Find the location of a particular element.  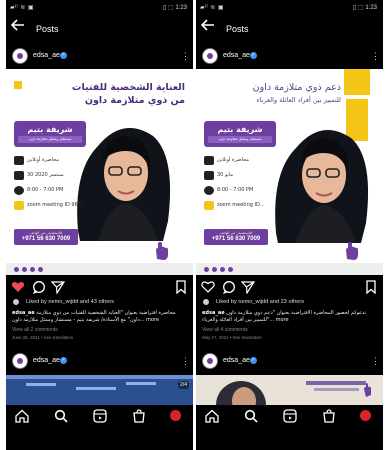

view-comments-link: View all 4 comments is located at coordinates (225, 330).